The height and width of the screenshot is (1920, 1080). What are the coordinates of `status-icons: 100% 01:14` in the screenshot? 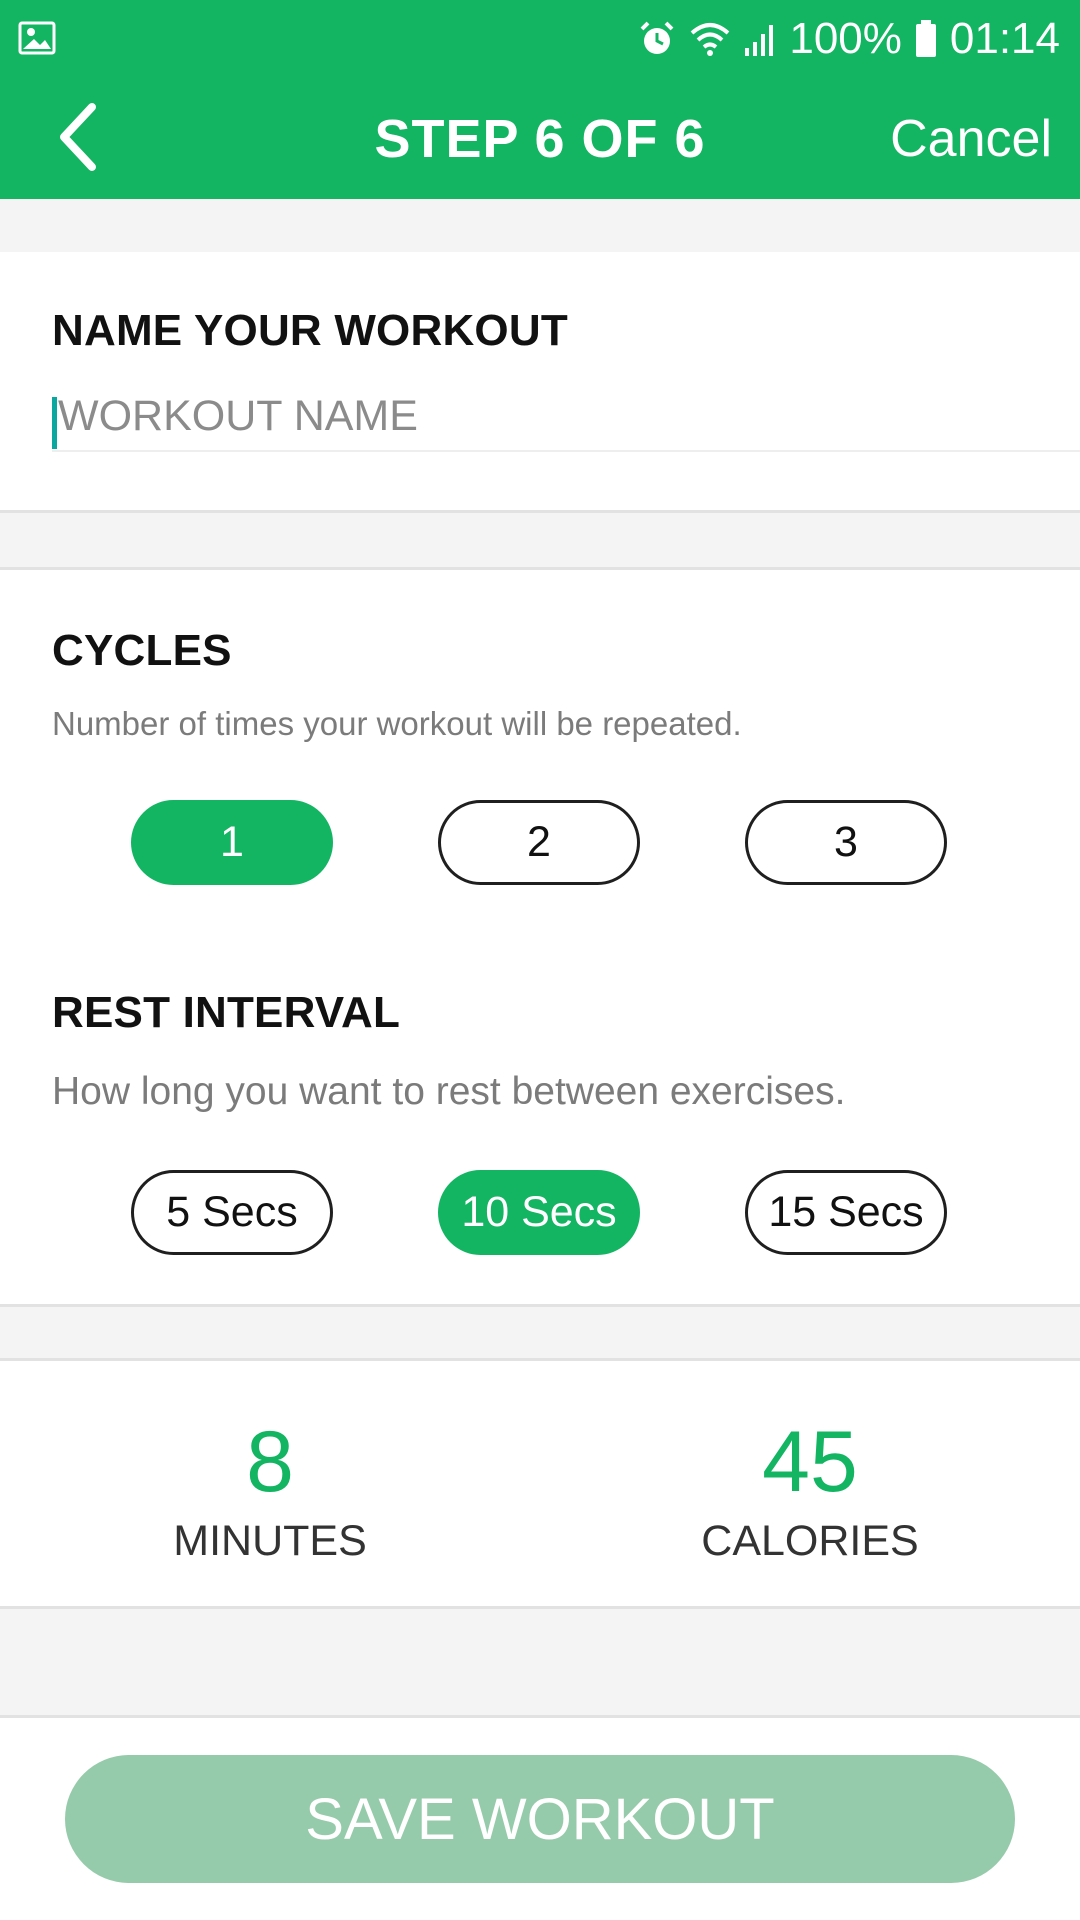 It's located at (848, 39).